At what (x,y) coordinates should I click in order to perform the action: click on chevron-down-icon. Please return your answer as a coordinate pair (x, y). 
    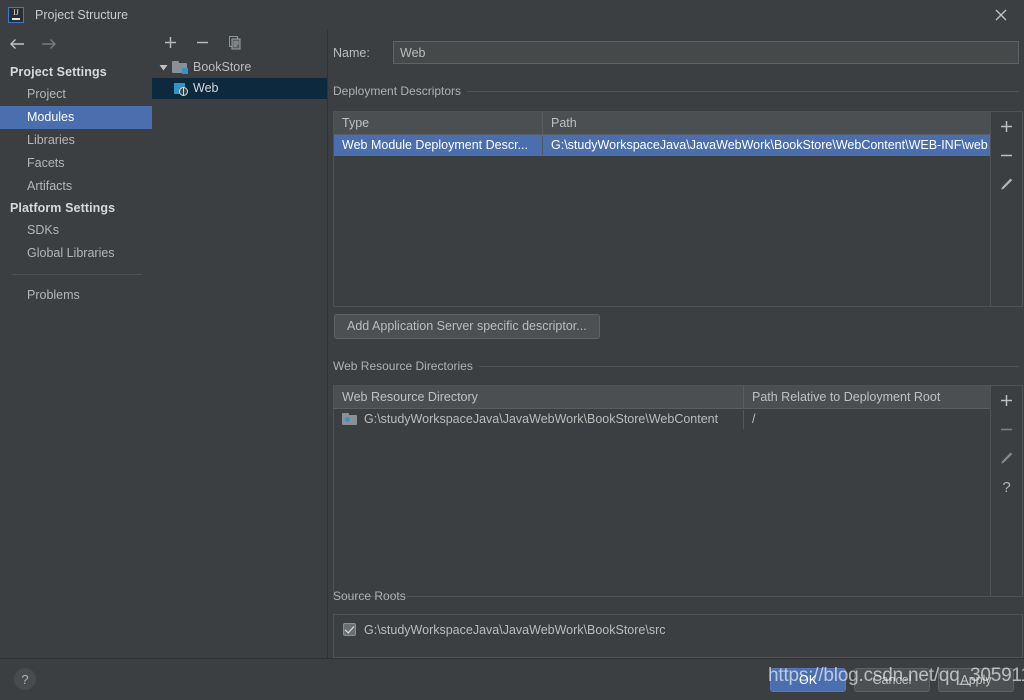
    Looking at the image, I should click on (163, 67).